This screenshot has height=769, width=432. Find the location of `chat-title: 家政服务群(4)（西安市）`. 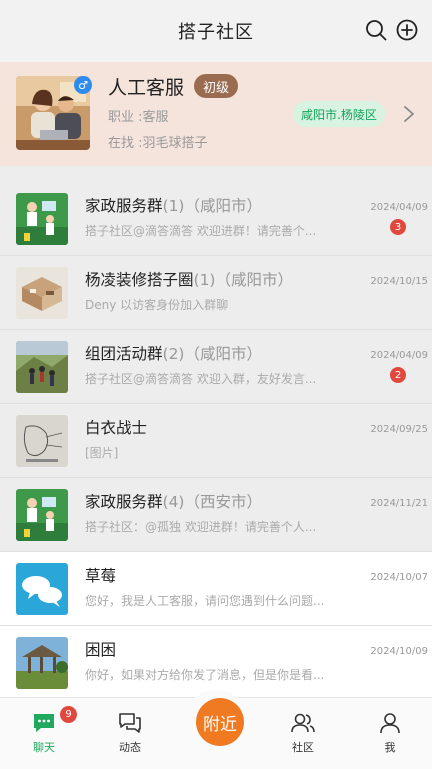

chat-title: 家政服务群(4)（西安市） is located at coordinates (173, 502).